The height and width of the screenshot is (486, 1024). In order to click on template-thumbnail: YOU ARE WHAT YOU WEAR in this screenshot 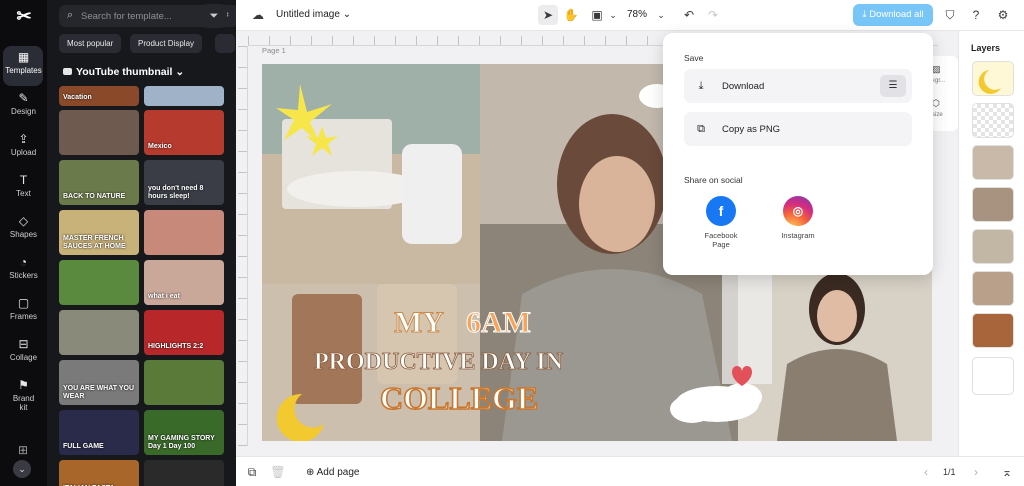, I will do `click(99, 382)`.